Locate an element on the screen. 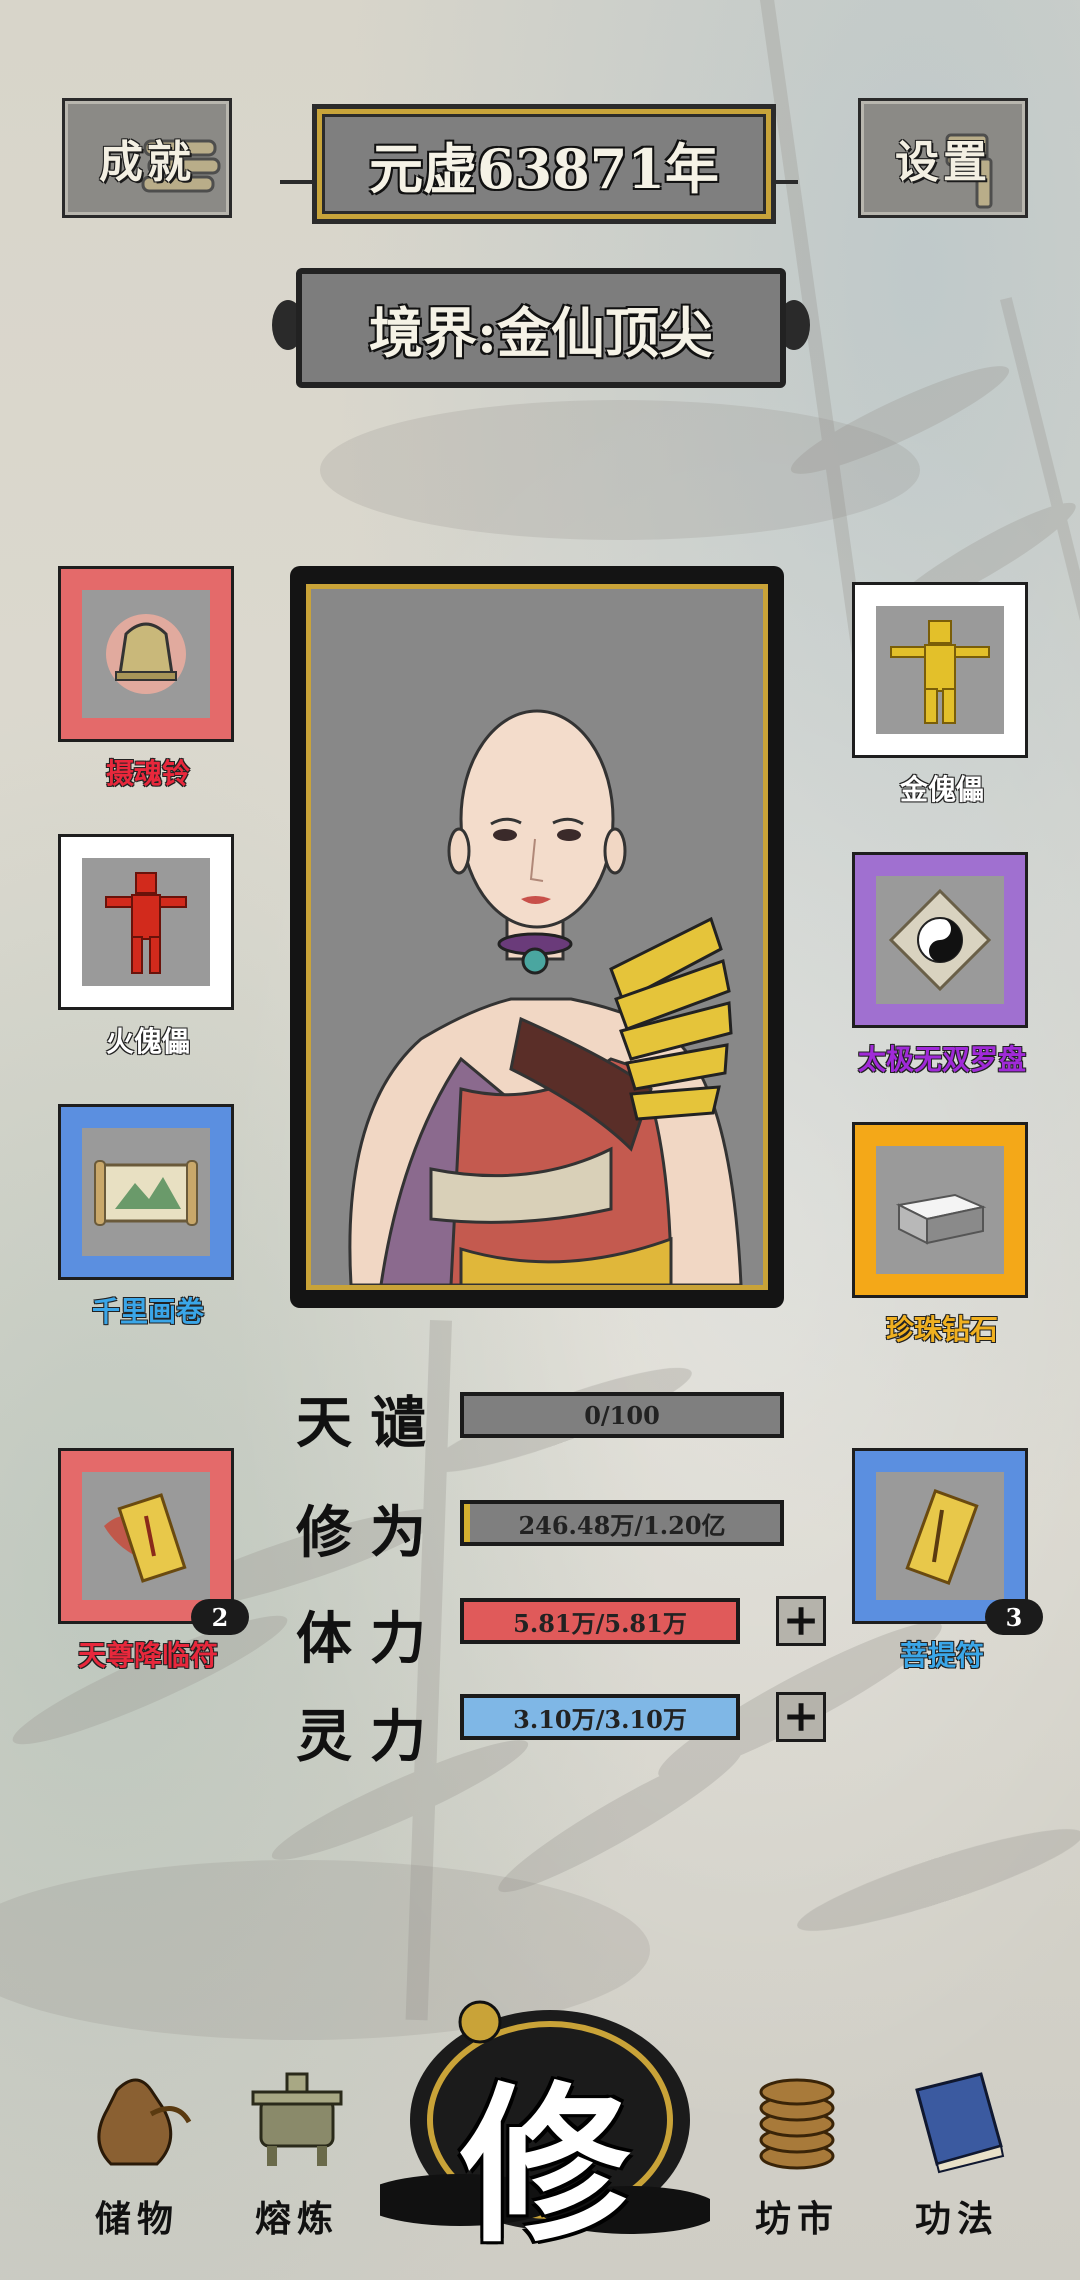 The height and width of the screenshot is (2280, 1080). stat-label-lingli: 灵力 is located at coordinates (370, 1737).